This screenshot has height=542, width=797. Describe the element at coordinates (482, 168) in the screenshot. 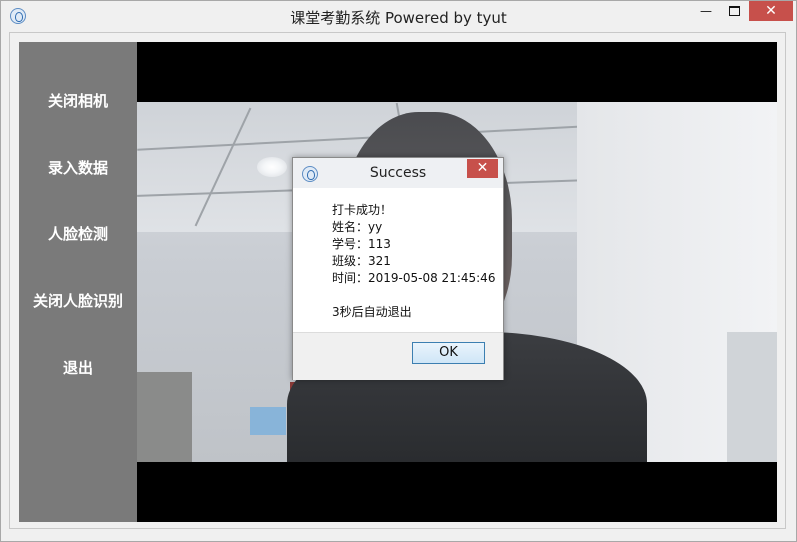

I see `dialog-close-button: ✕` at that location.